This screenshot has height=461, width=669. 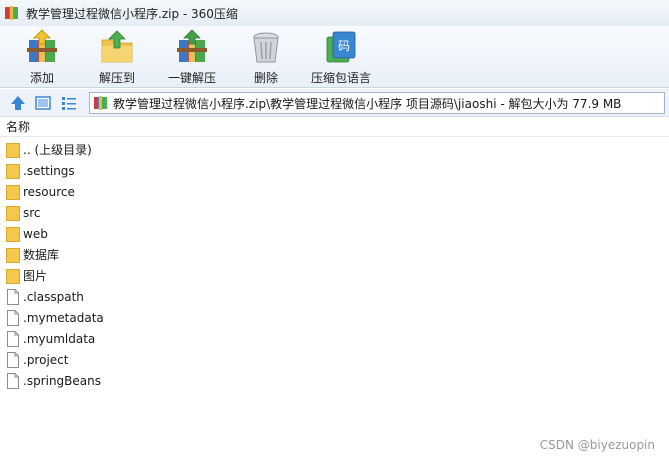 I want to click on up-arrow-icon, so click(x=18, y=103).